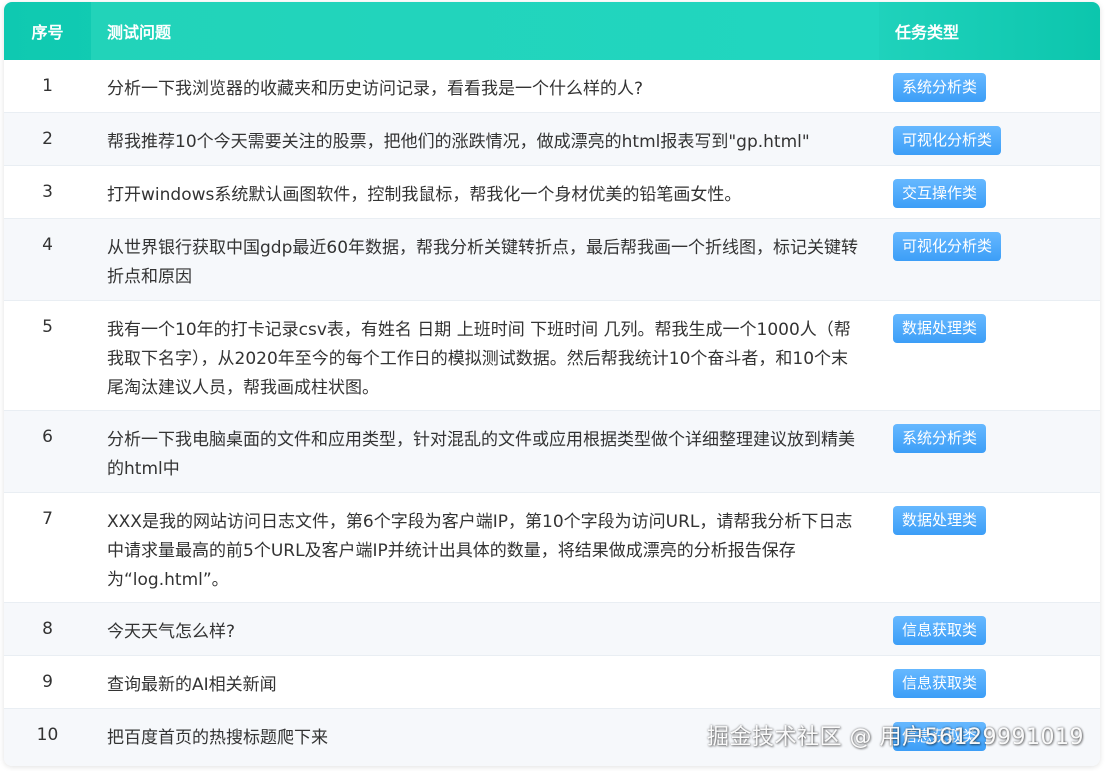 The image size is (1106, 771). What do you see at coordinates (424, 195) in the screenshot?
I see `row-question: 打开windows系统默认画图软件，控制我鼠标，帮我化一个身材优美的铅笔画女性。` at bounding box center [424, 195].